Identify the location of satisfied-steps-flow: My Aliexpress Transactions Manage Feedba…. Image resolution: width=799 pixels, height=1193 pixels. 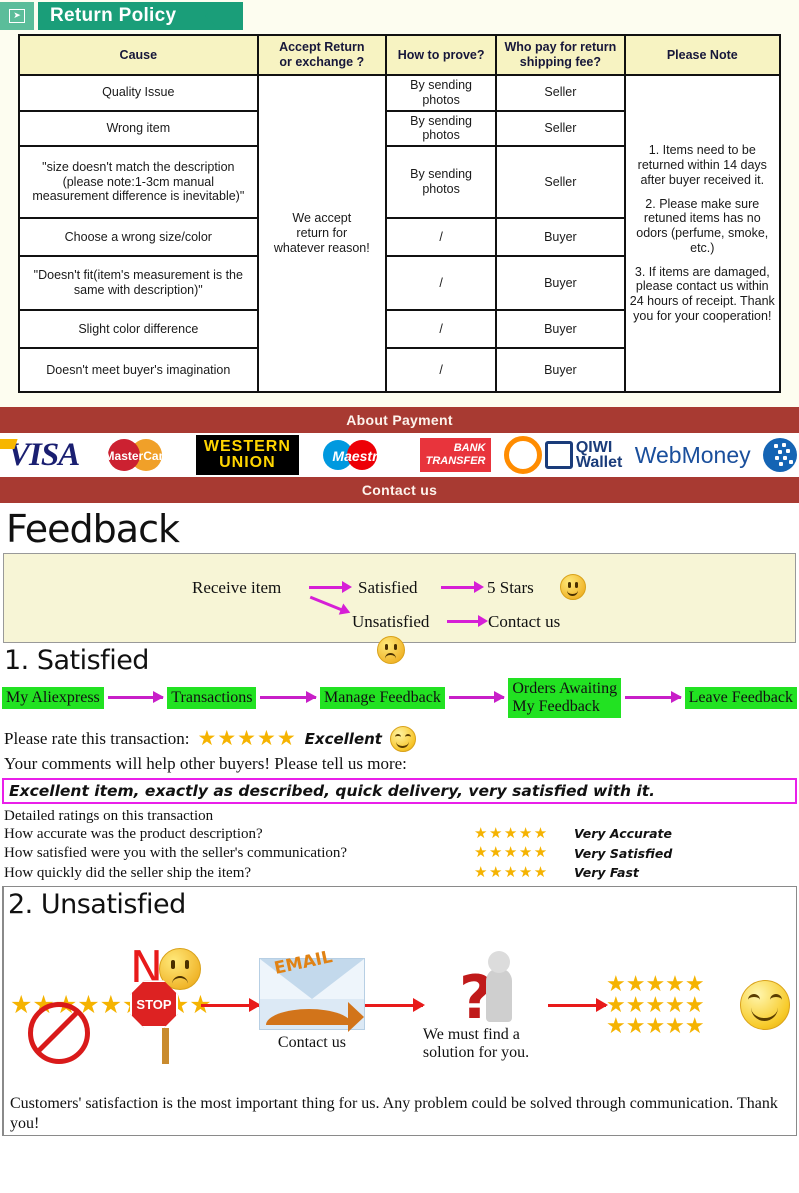
(399, 699).